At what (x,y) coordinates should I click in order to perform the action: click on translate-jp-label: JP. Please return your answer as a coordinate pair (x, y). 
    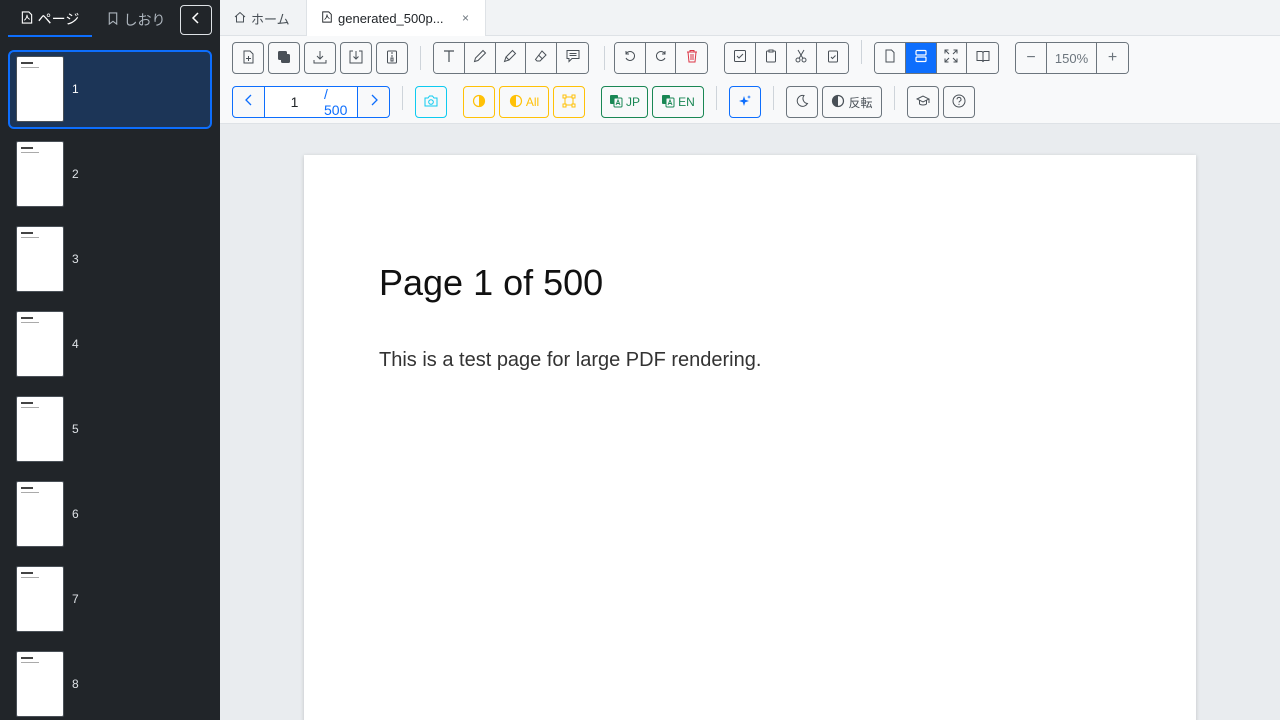
    Looking at the image, I should click on (632, 102).